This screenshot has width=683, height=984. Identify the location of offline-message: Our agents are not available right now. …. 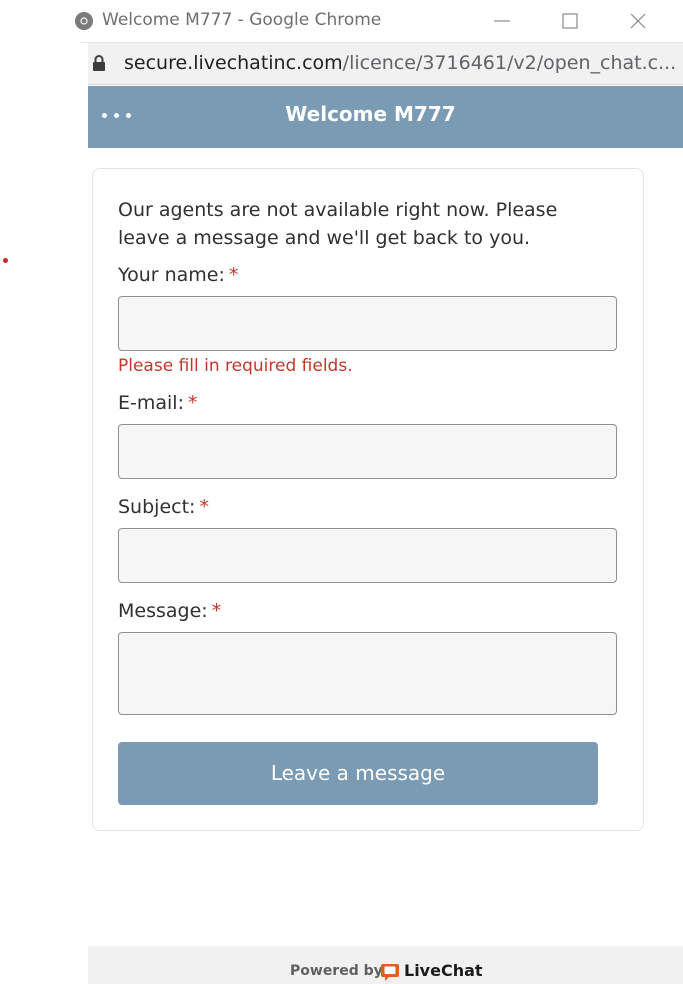
(338, 224).